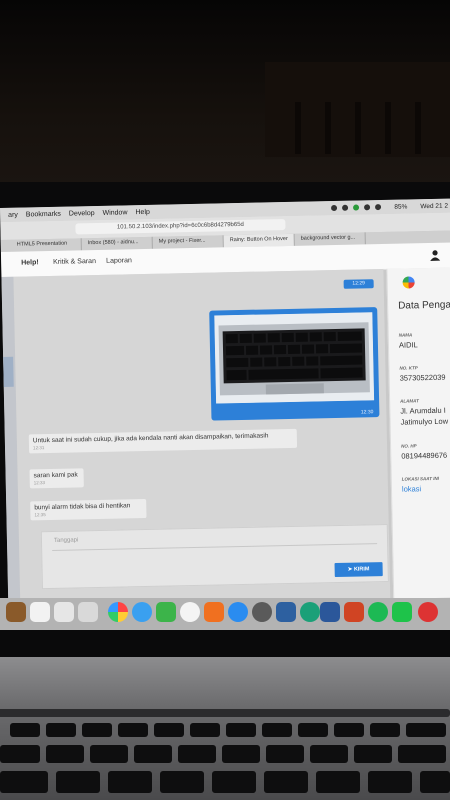 This screenshot has height=800, width=450. I want to click on field-label-ktp: NO. KTP, so click(408, 368).